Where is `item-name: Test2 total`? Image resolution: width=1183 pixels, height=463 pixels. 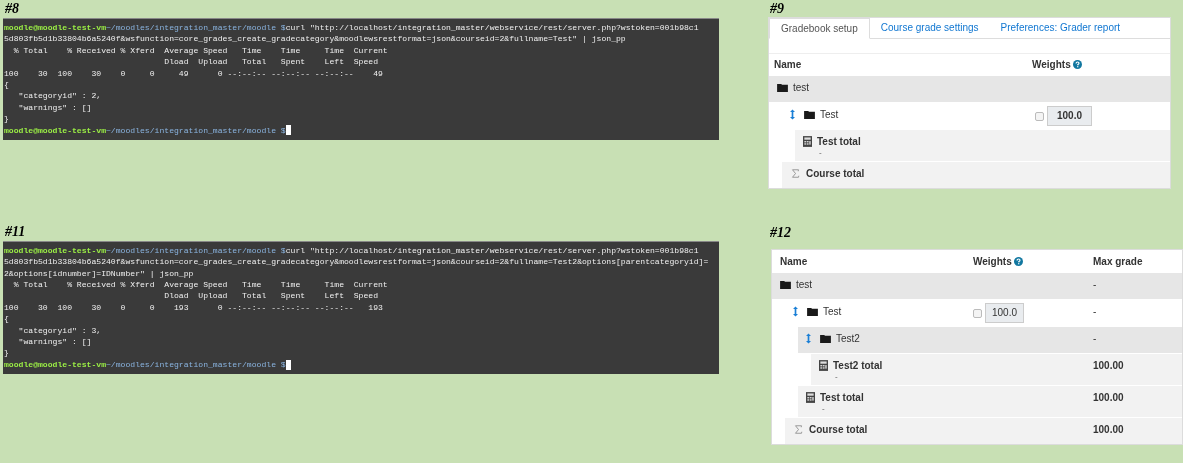
item-name: Test2 total is located at coordinates (858, 365).